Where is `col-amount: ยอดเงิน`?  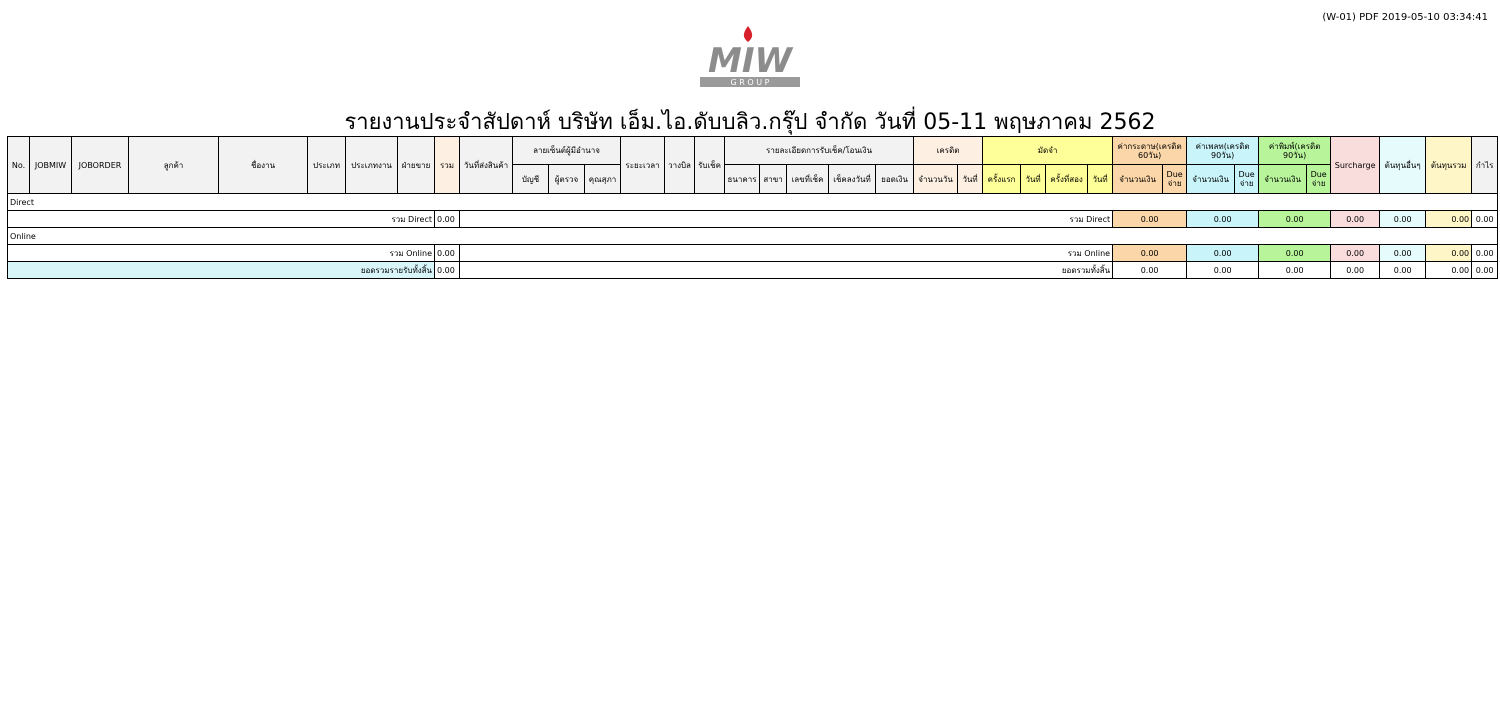
col-amount: ยอดเงิน is located at coordinates (895, 179).